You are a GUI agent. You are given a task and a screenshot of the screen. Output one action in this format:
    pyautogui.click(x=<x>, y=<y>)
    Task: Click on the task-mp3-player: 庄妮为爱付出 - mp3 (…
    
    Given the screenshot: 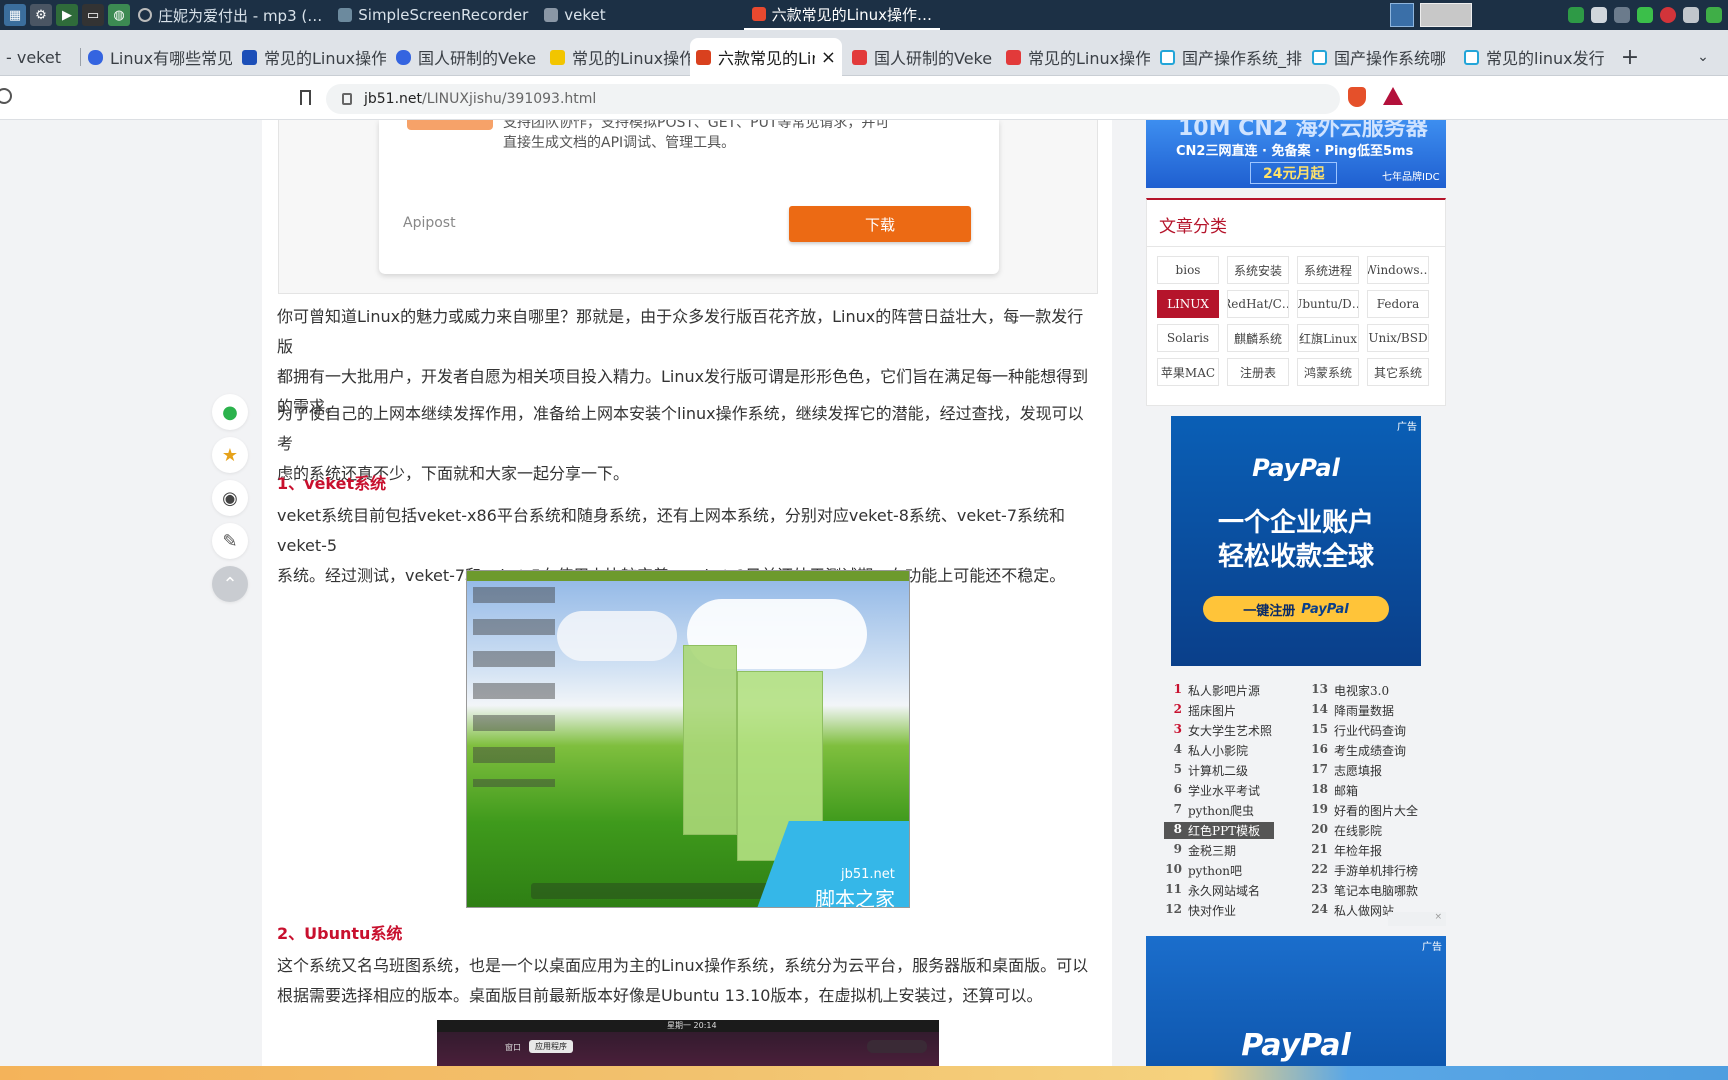 What is the action you would take?
    pyautogui.click(x=230, y=15)
    